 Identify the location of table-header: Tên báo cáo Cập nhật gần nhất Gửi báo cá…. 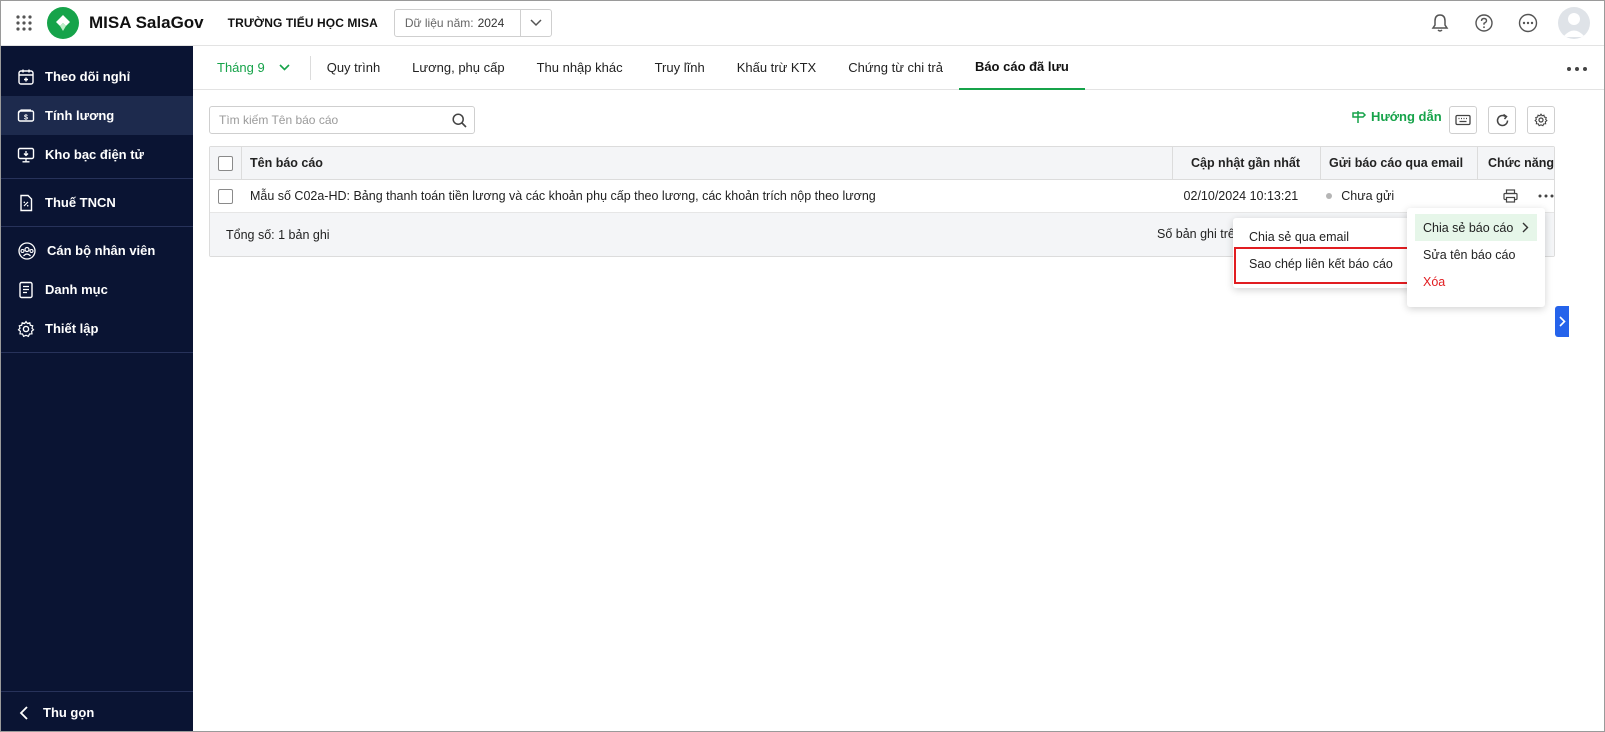
(882, 163).